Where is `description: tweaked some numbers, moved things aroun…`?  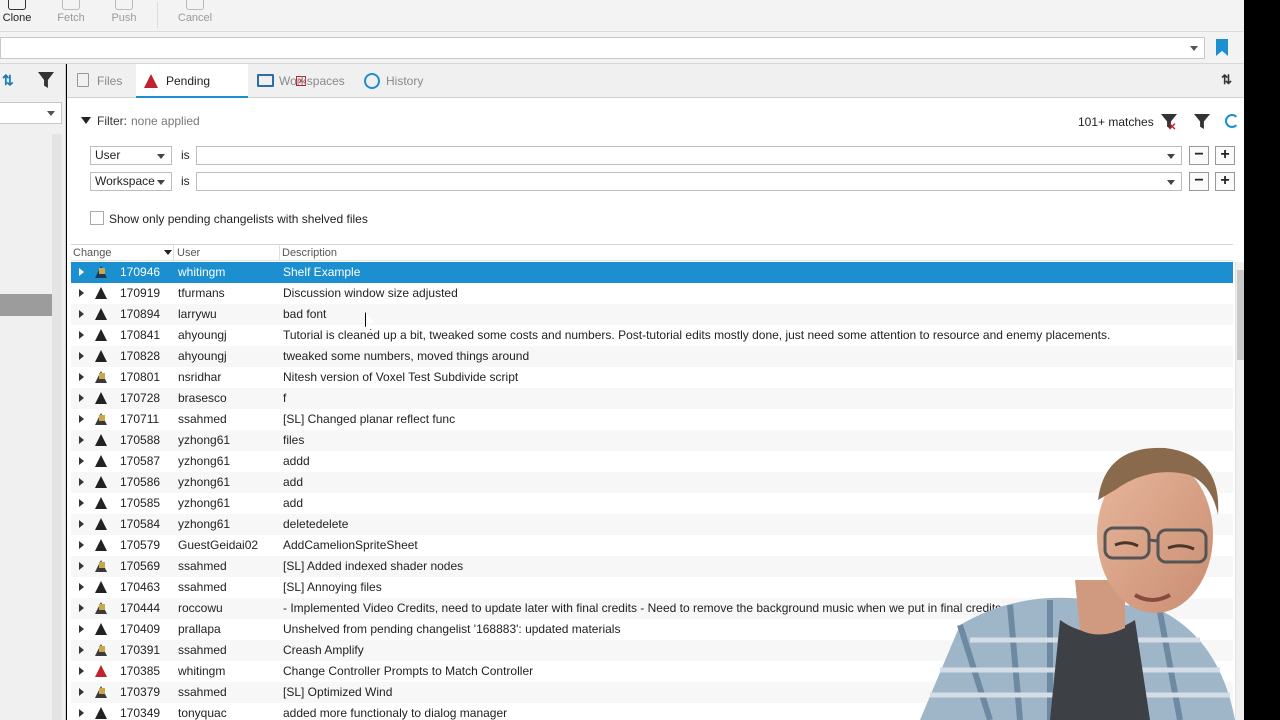 description: tweaked some numbers, moved things aroun… is located at coordinates (406, 356).